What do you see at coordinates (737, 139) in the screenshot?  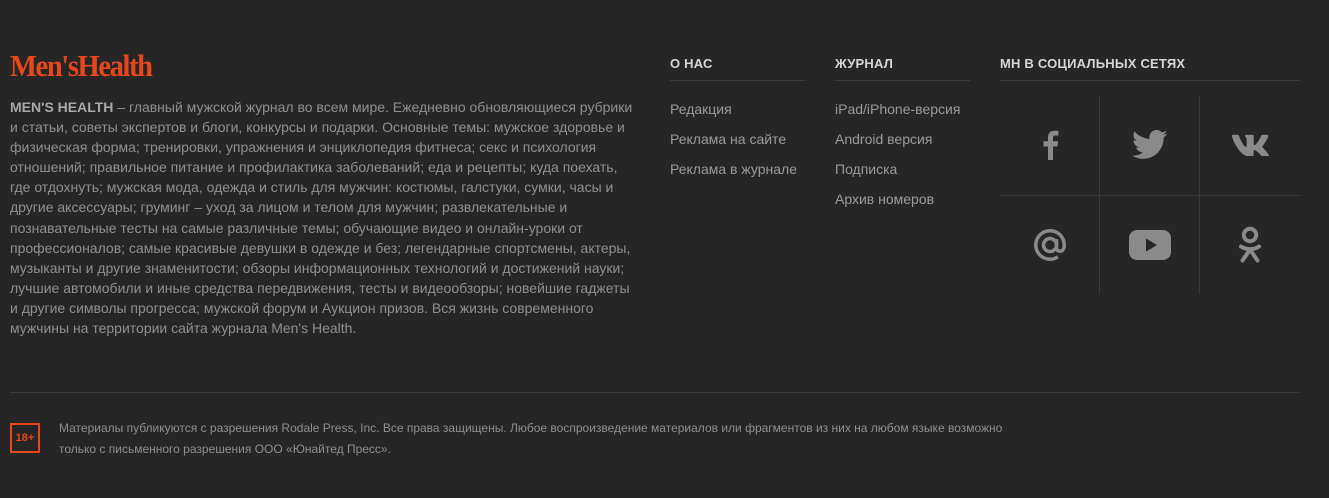 I see `link-site-ads: Реклама на сайте` at bounding box center [737, 139].